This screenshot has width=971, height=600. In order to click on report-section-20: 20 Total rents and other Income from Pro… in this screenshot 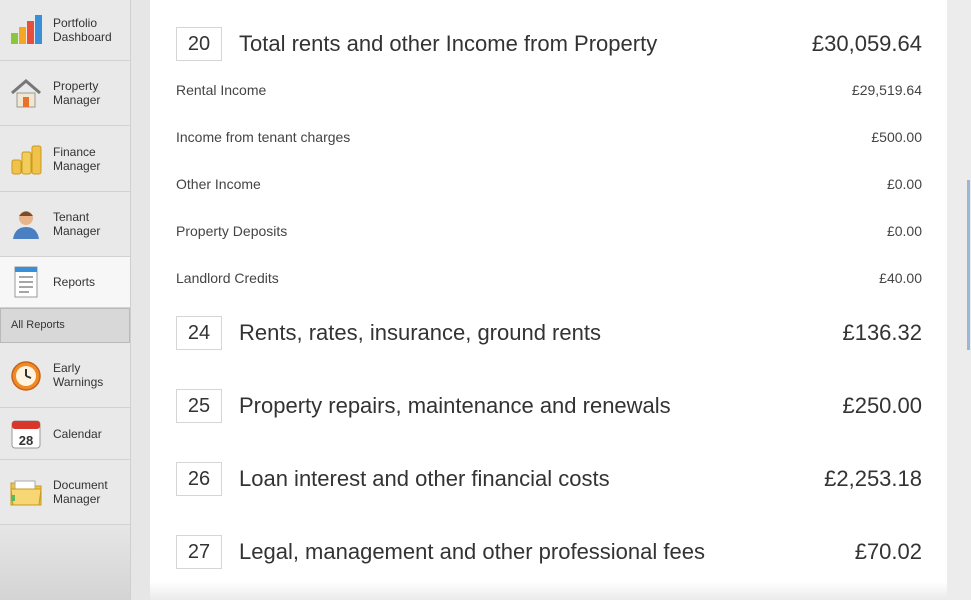, I will do `click(548, 45)`.